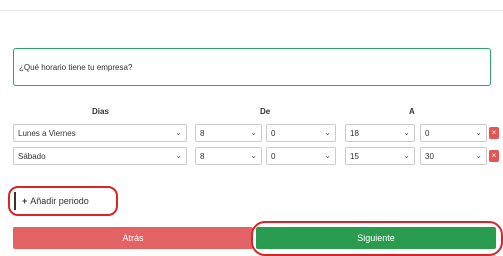  I want to click on add-period-button: + Añadir periodo, so click(64, 201).